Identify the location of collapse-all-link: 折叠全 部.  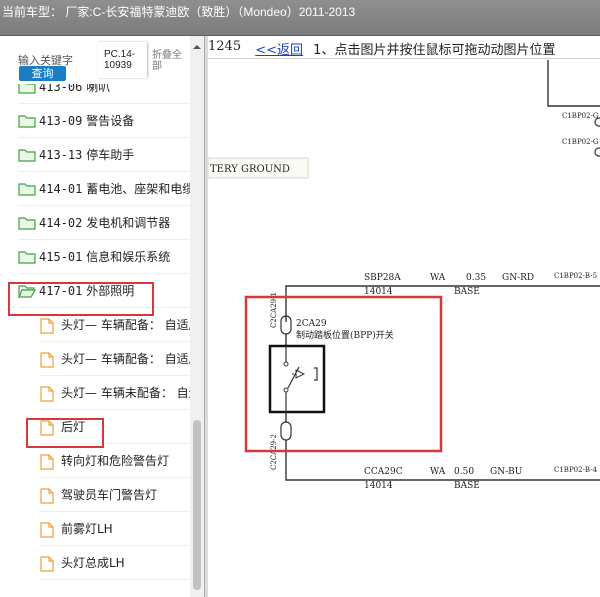
(170, 61).